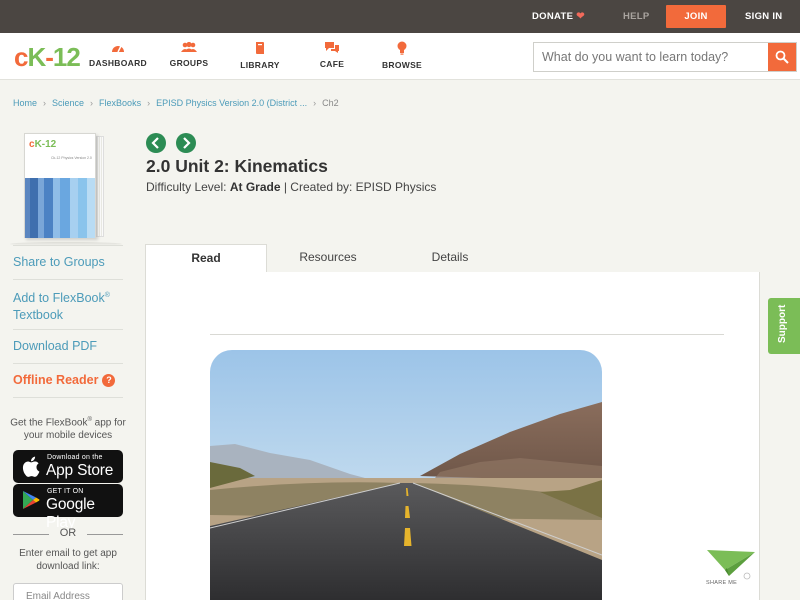 The image size is (800, 600). I want to click on or-divider: OR, so click(68, 534).